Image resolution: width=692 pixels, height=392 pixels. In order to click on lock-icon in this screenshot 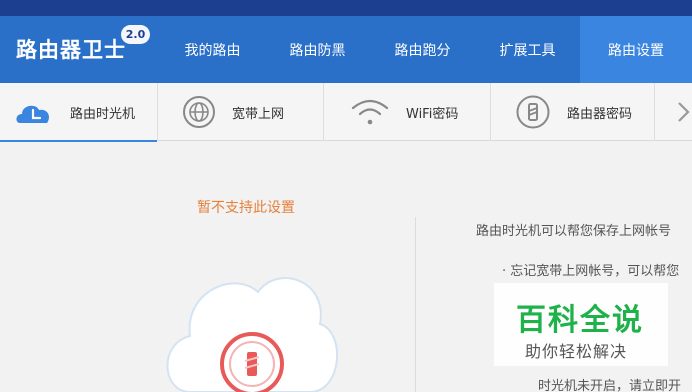, I will do `click(533, 112)`.